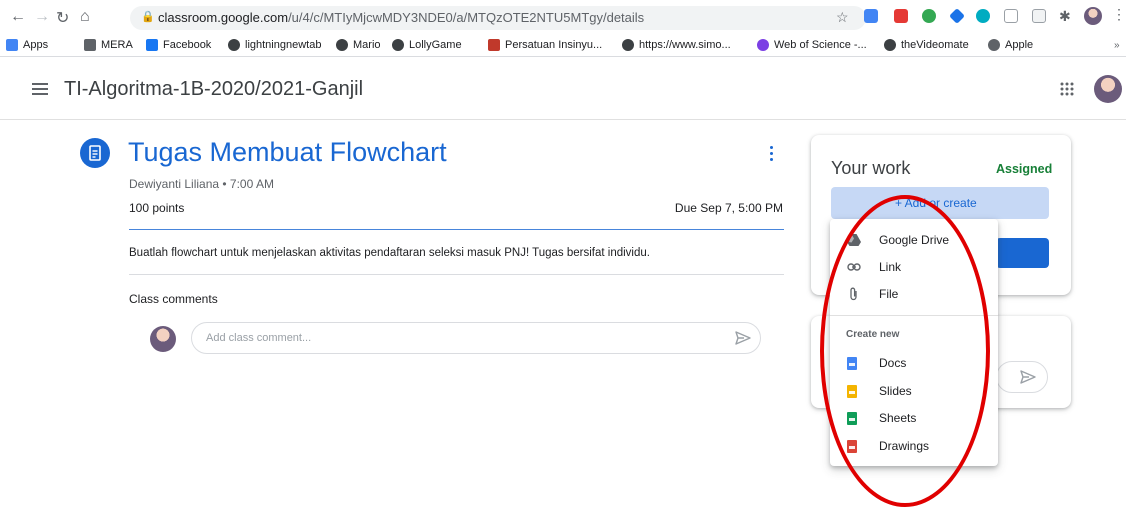  Describe the element at coordinates (1022, 253) in the screenshot. I see `mark-as-done-button` at that location.